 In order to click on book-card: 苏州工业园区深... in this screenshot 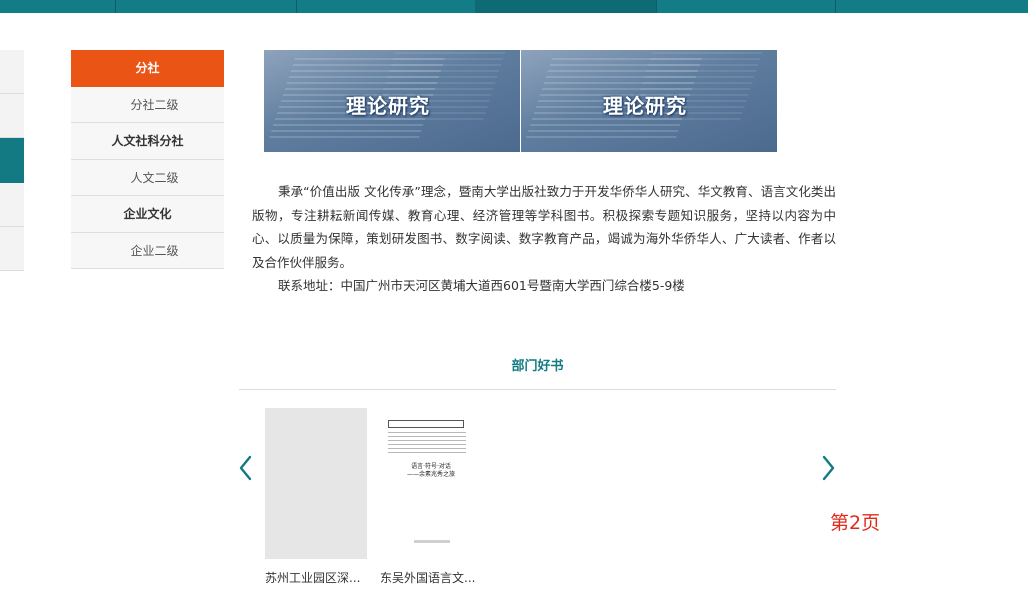, I will do `click(316, 497)`.